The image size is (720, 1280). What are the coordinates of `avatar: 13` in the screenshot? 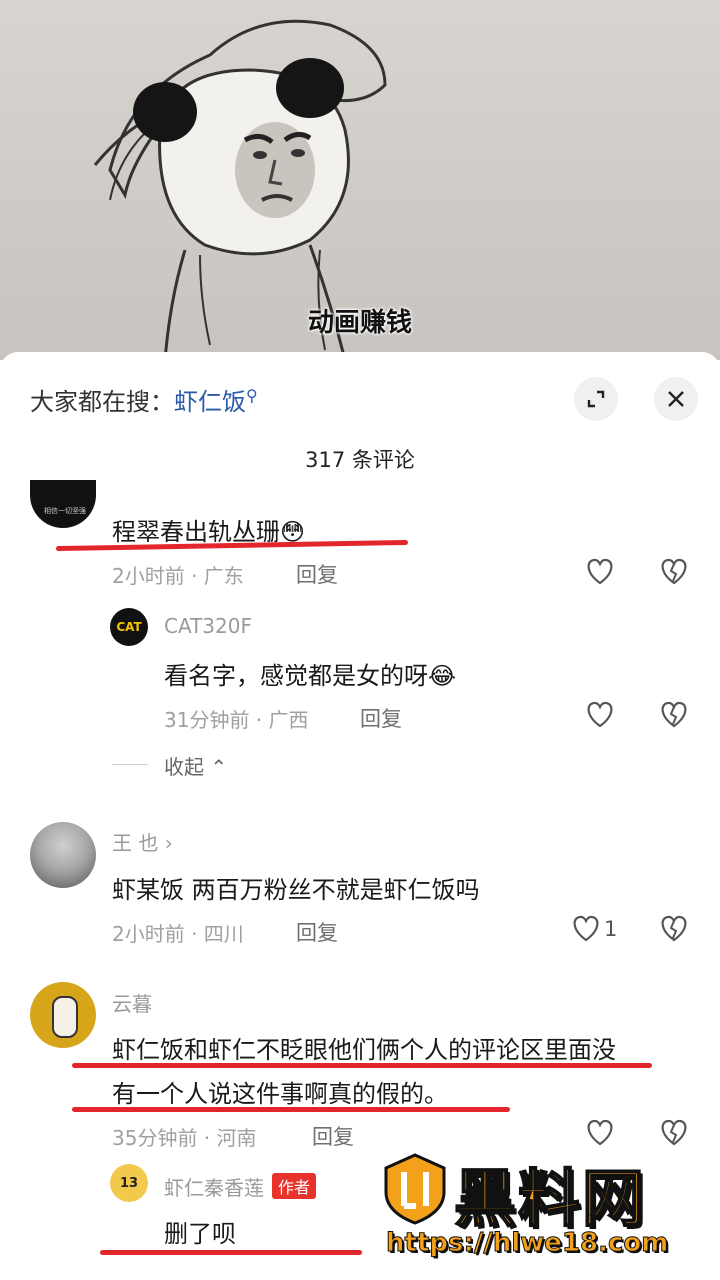 It's located at (129, 1183).